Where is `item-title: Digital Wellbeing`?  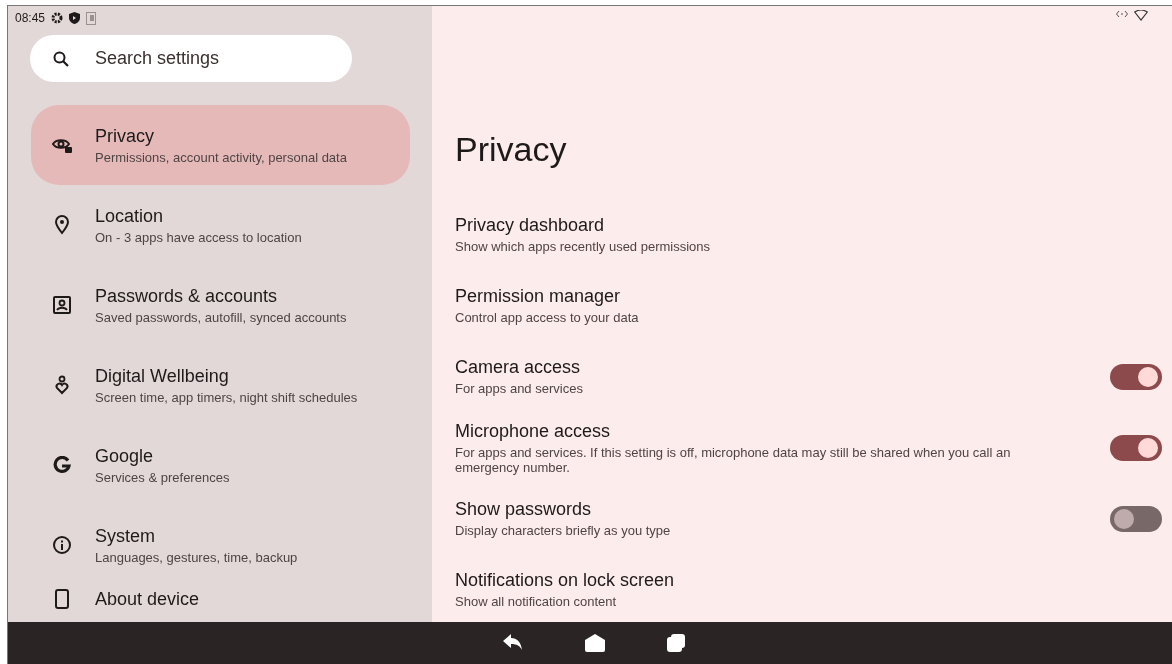
item-title: Digital Wellbeing is located at coordinates (162, 376).